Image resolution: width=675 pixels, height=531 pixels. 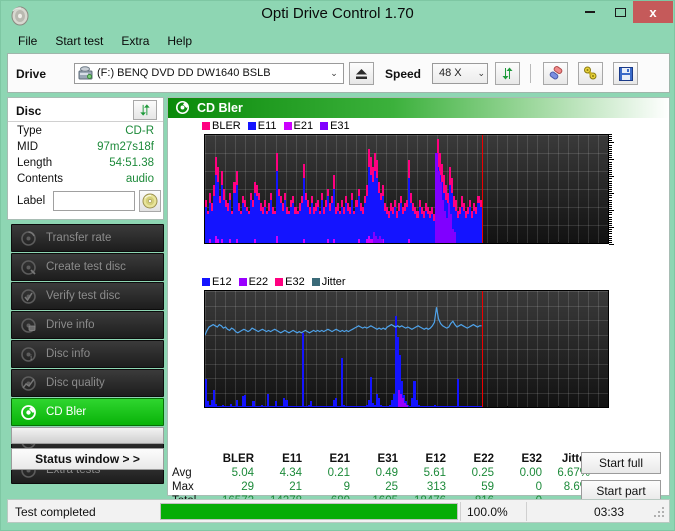 I want to click on elapsed-time: 03:33, so click(x=609, y=512).